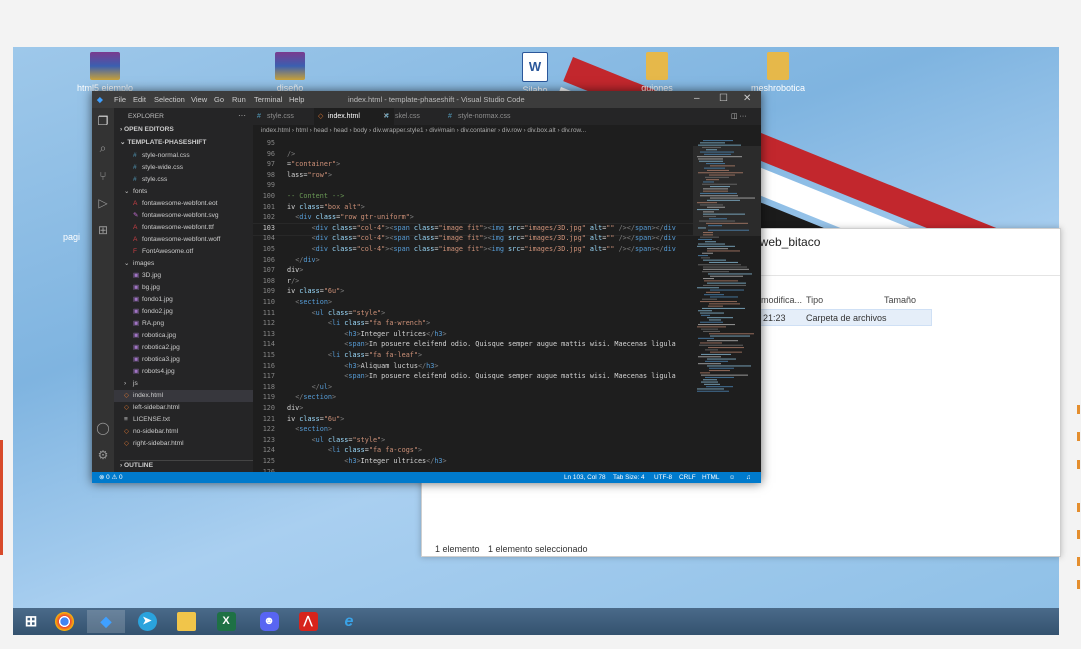  What do you see at coordinates (326, 207) in the screenshot?
I see `code-line: iv class="box alt">` at bounding box center [326, 207].